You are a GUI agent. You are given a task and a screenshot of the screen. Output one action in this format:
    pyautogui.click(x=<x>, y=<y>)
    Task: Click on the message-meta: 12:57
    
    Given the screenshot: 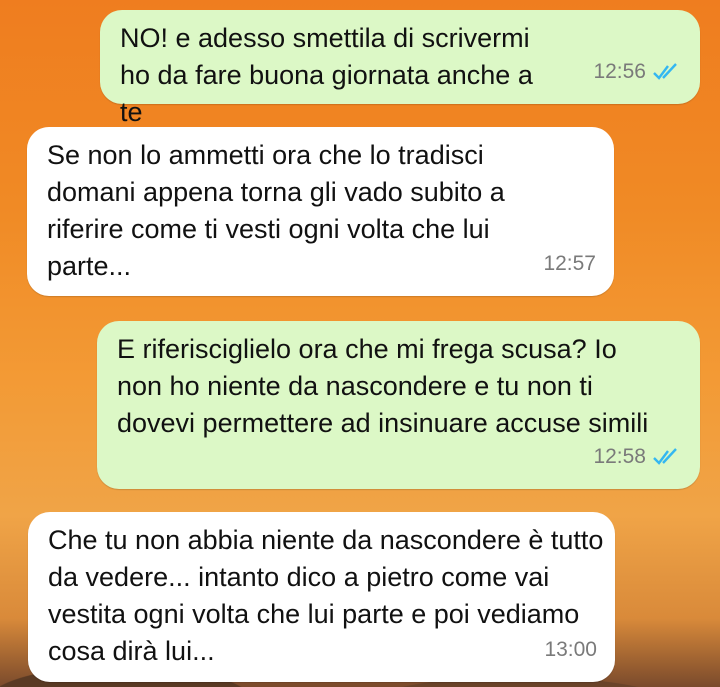 What is the action you would take?
    pyautogui.click(x=569, y=263)
    